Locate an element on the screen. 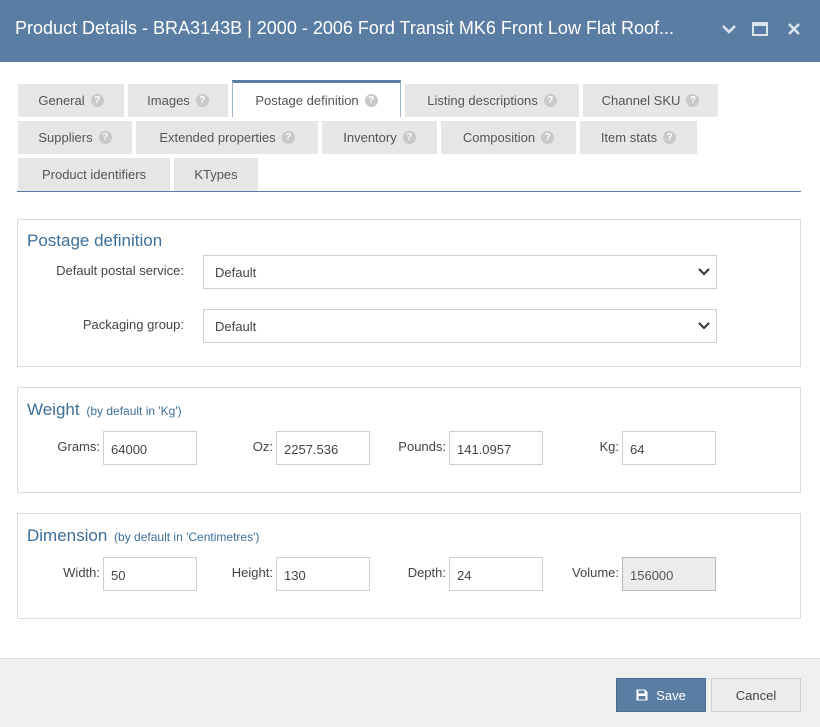  tab-label: Product identifiers is located at coordinates (94, 174).